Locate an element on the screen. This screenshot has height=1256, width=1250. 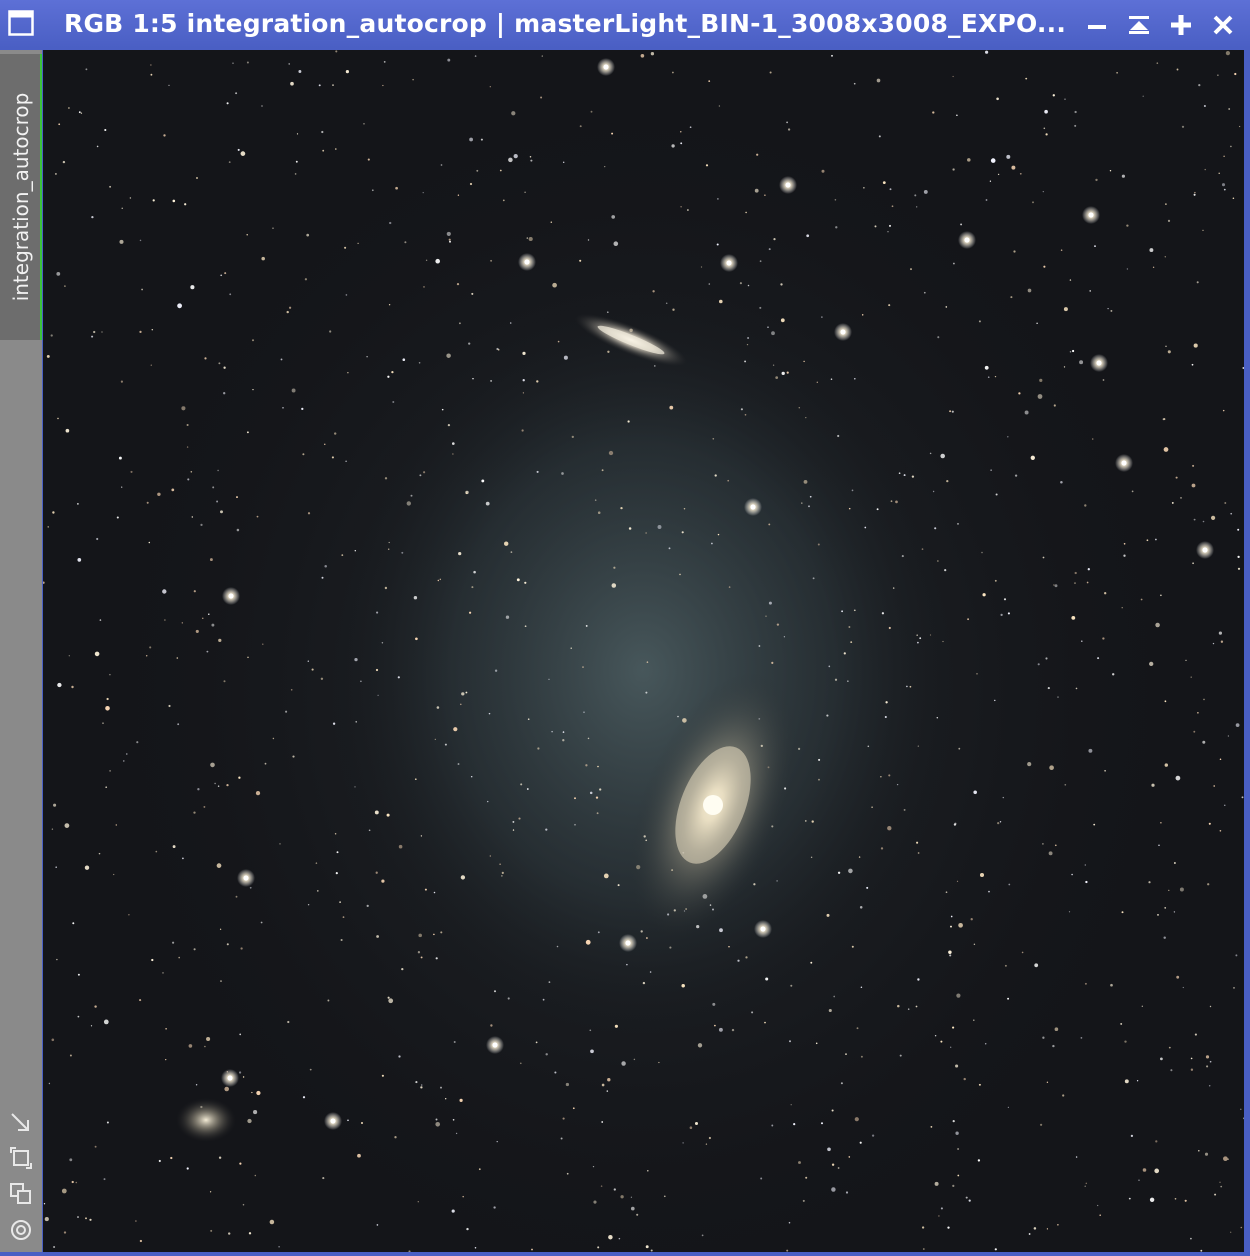
left-sidebar: integration_autocrop is located at coordinates (21, 651).